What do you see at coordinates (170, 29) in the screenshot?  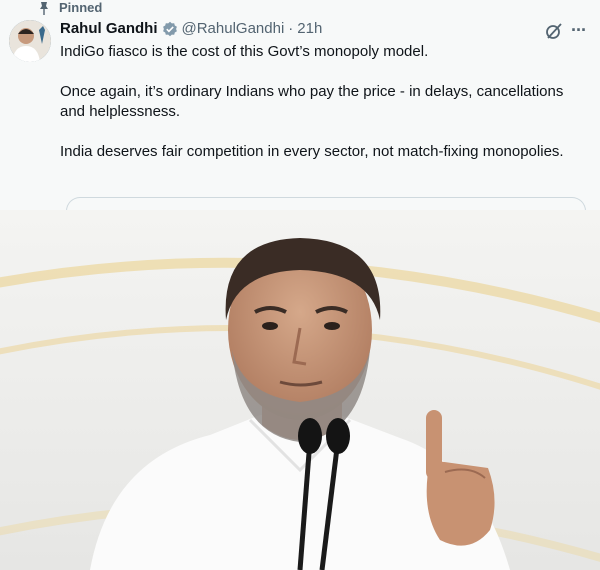 I see `verified-badge-icon` at bounding box center [170, 29].